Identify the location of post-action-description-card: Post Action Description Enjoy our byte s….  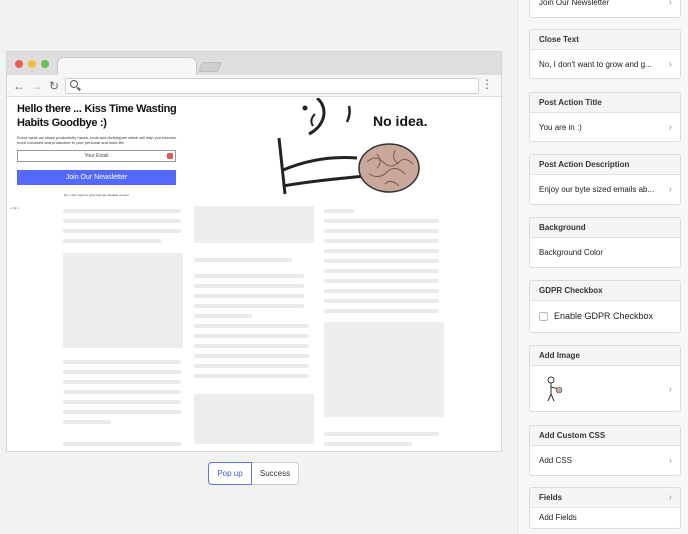
(605, 179).